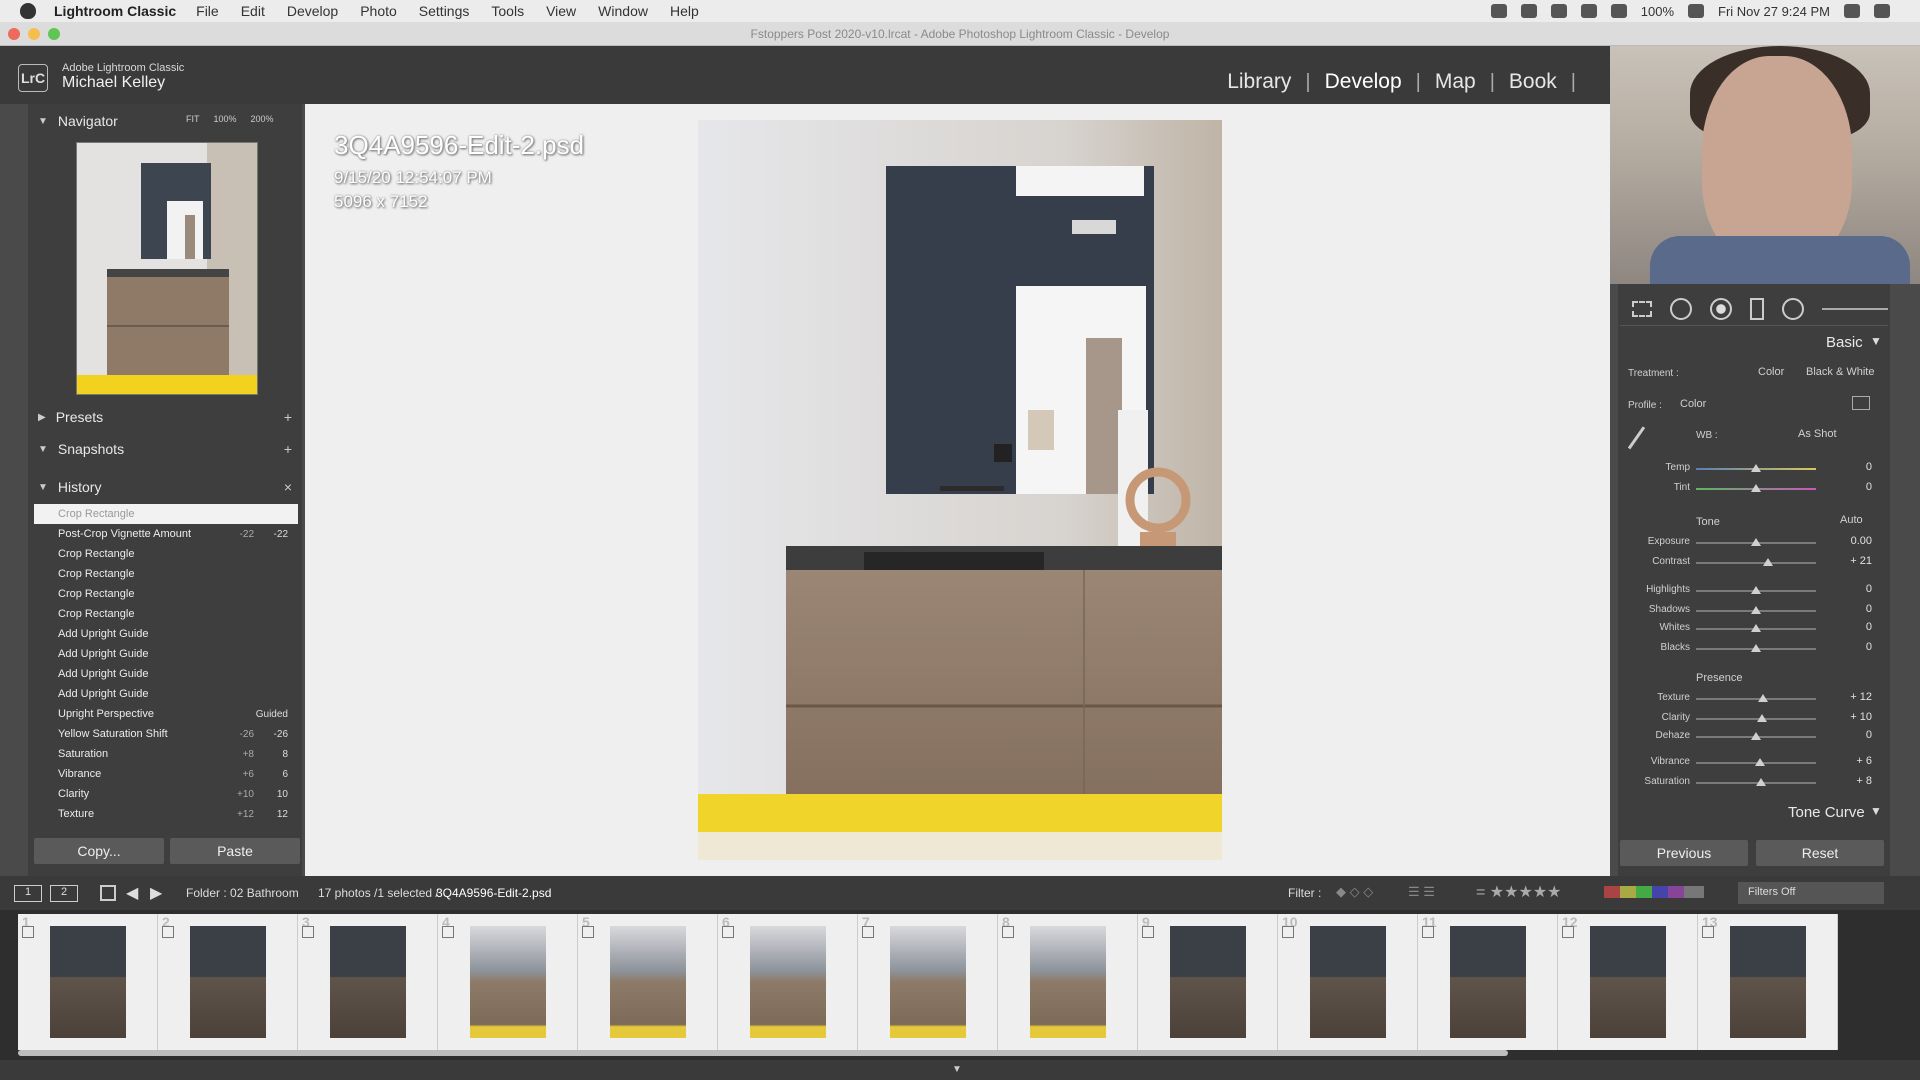 This screenshot has width=1920, height=1080. Describe the element at coordinates (1348, 982) in the screenshot. I see `filmstrip-thumbnail: 10` at that location.